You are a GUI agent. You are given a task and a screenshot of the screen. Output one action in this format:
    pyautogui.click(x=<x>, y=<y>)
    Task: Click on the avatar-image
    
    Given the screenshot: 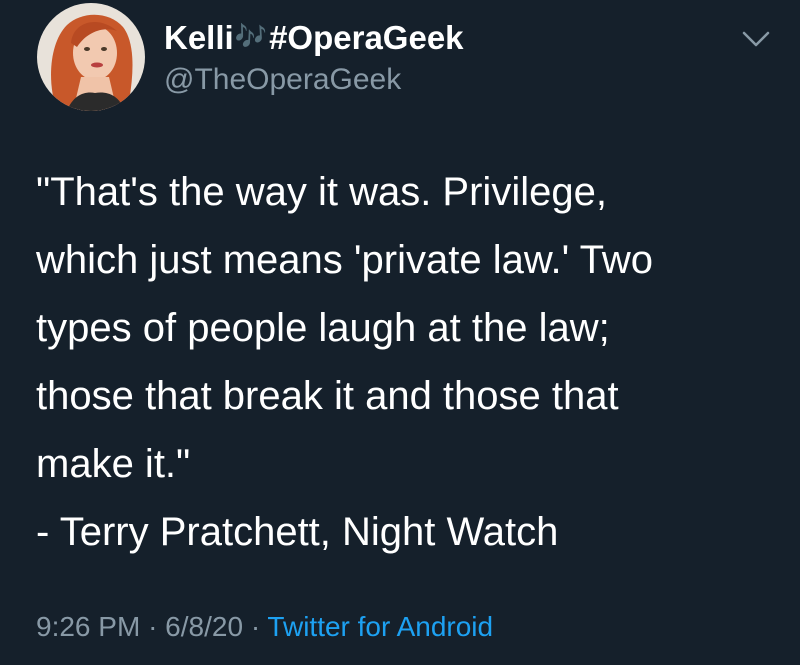 What is the action you would take?
    pyautogui.click(x=91, y=57)
    